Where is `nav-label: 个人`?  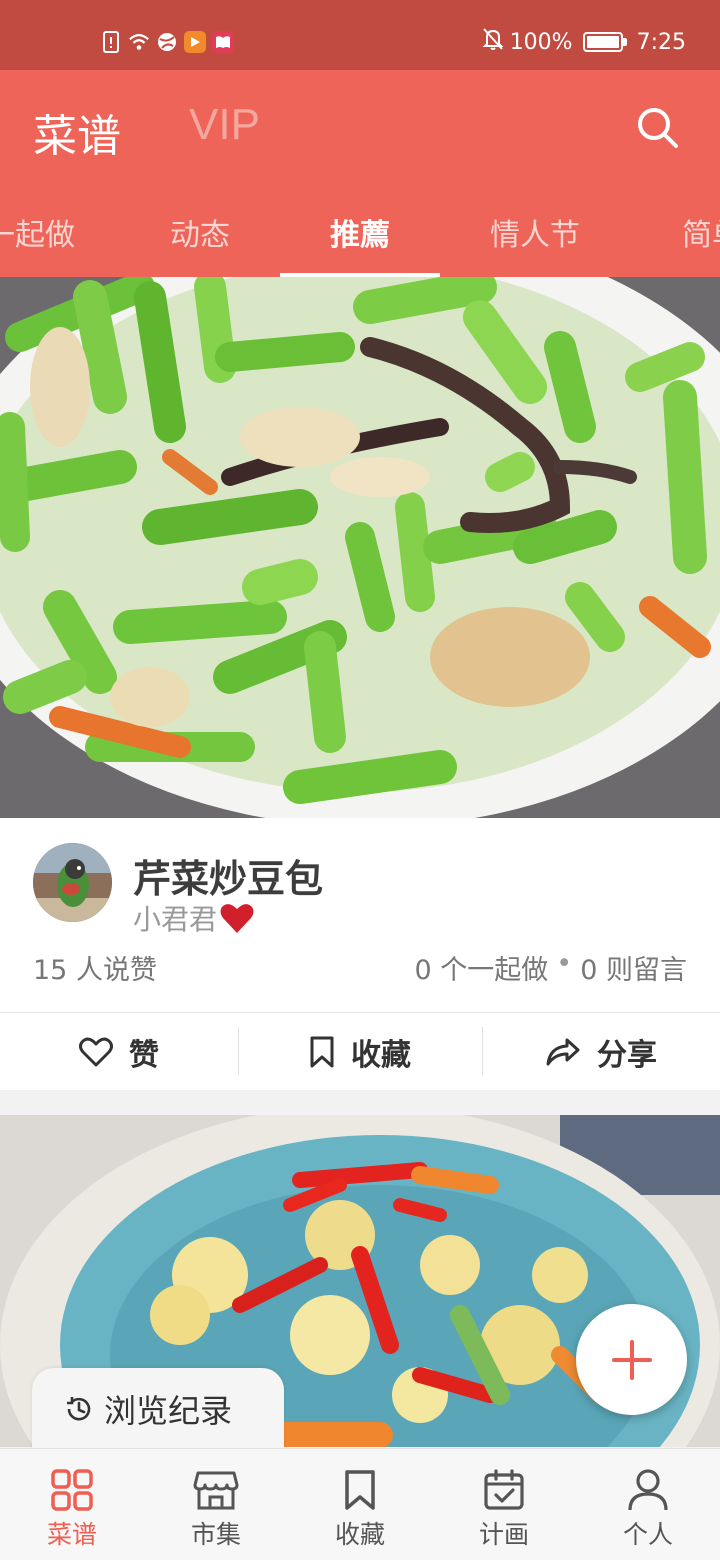 nav-label: 个人 is located at coordinates (647, 1534).